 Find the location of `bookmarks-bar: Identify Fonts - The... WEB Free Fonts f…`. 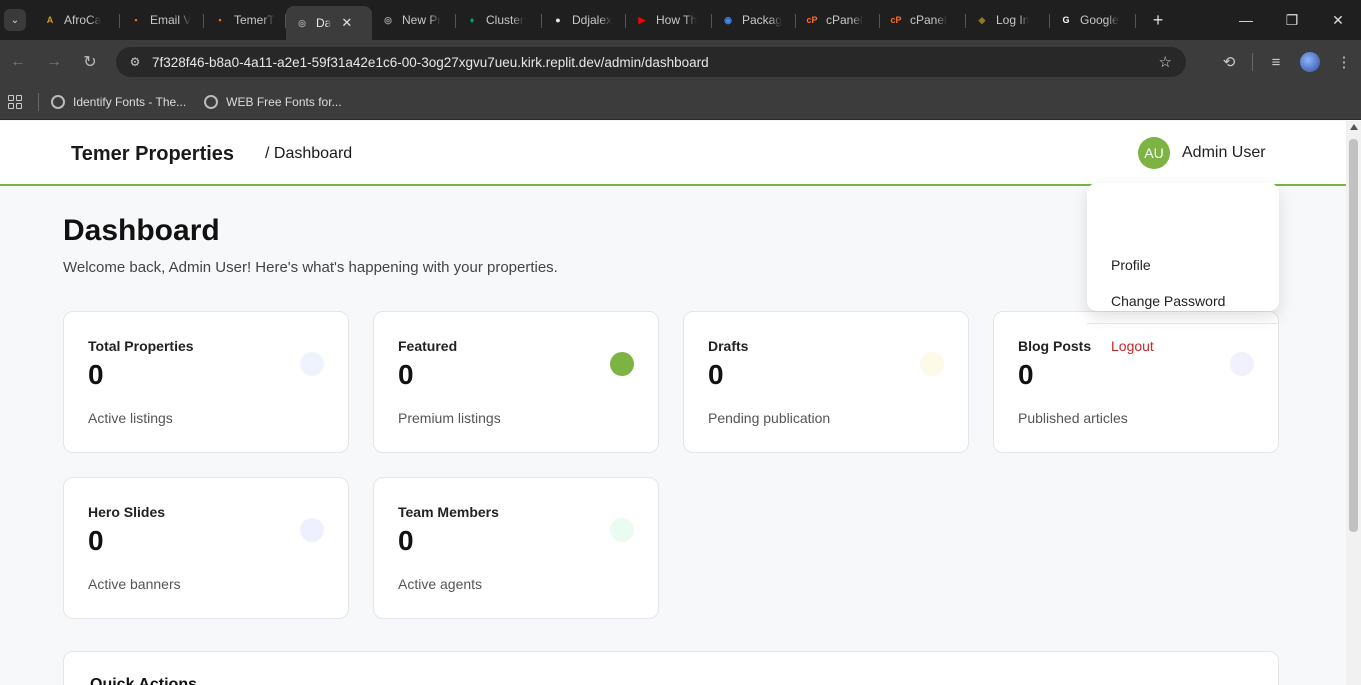

bookmarks-bar: Identify Fonts - The... WEB Free Fonts f… is located at coordinates (680, 102).